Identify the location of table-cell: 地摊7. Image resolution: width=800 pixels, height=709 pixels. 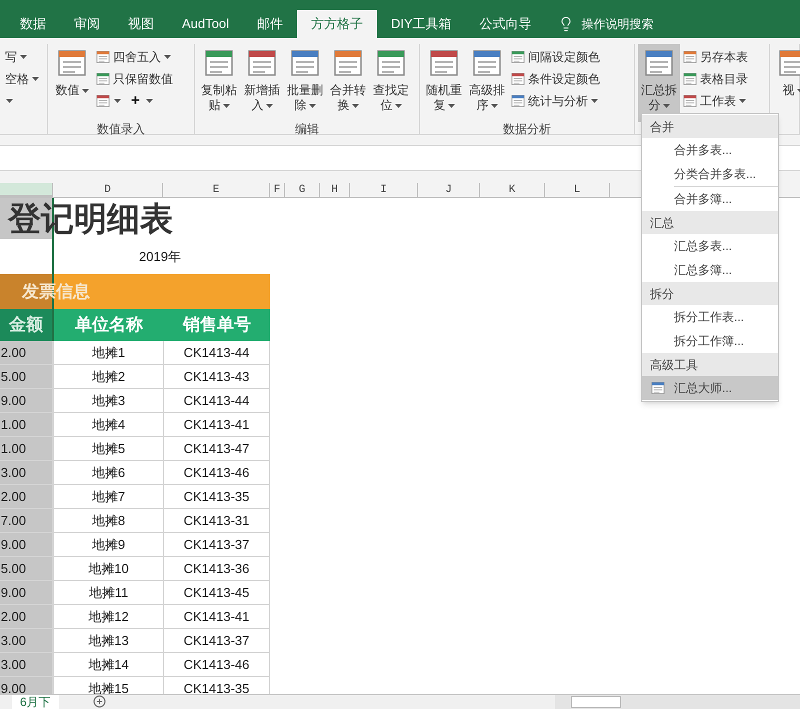
(109, 497).